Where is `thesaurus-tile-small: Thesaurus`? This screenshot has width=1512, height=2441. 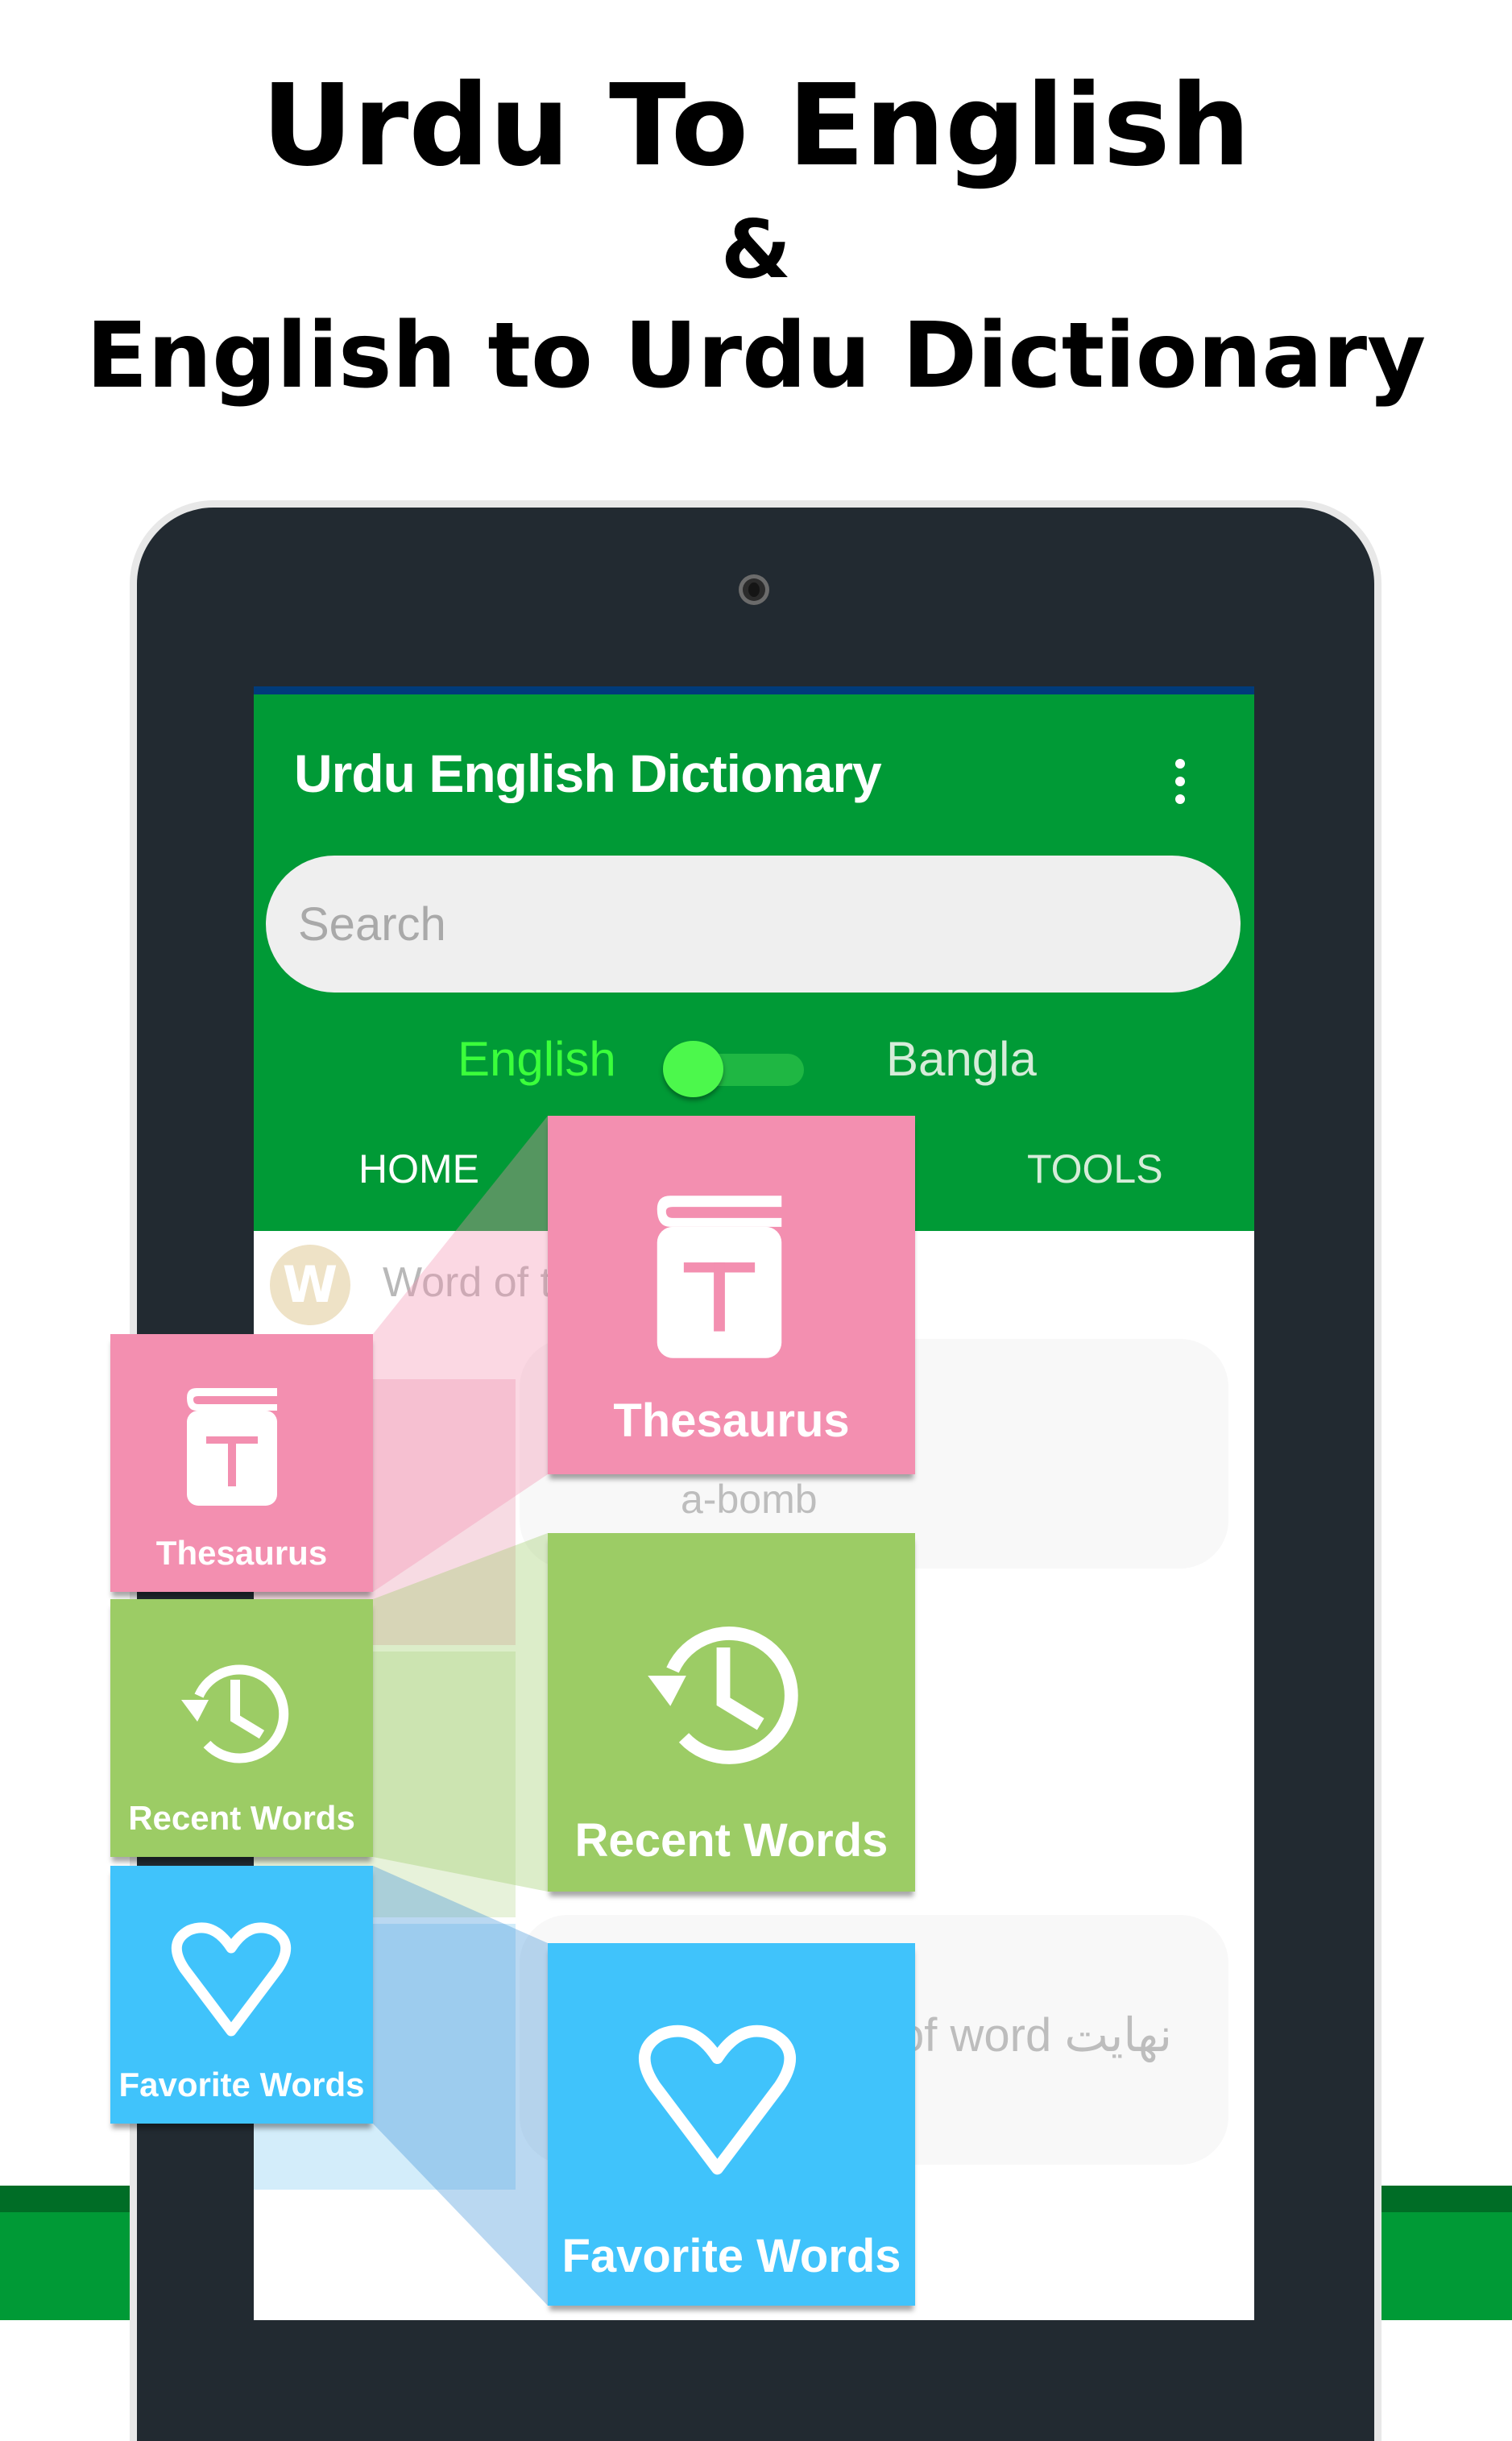
thesaurus-tile-small: Thesaurus is located at coordinates (242, 1463).